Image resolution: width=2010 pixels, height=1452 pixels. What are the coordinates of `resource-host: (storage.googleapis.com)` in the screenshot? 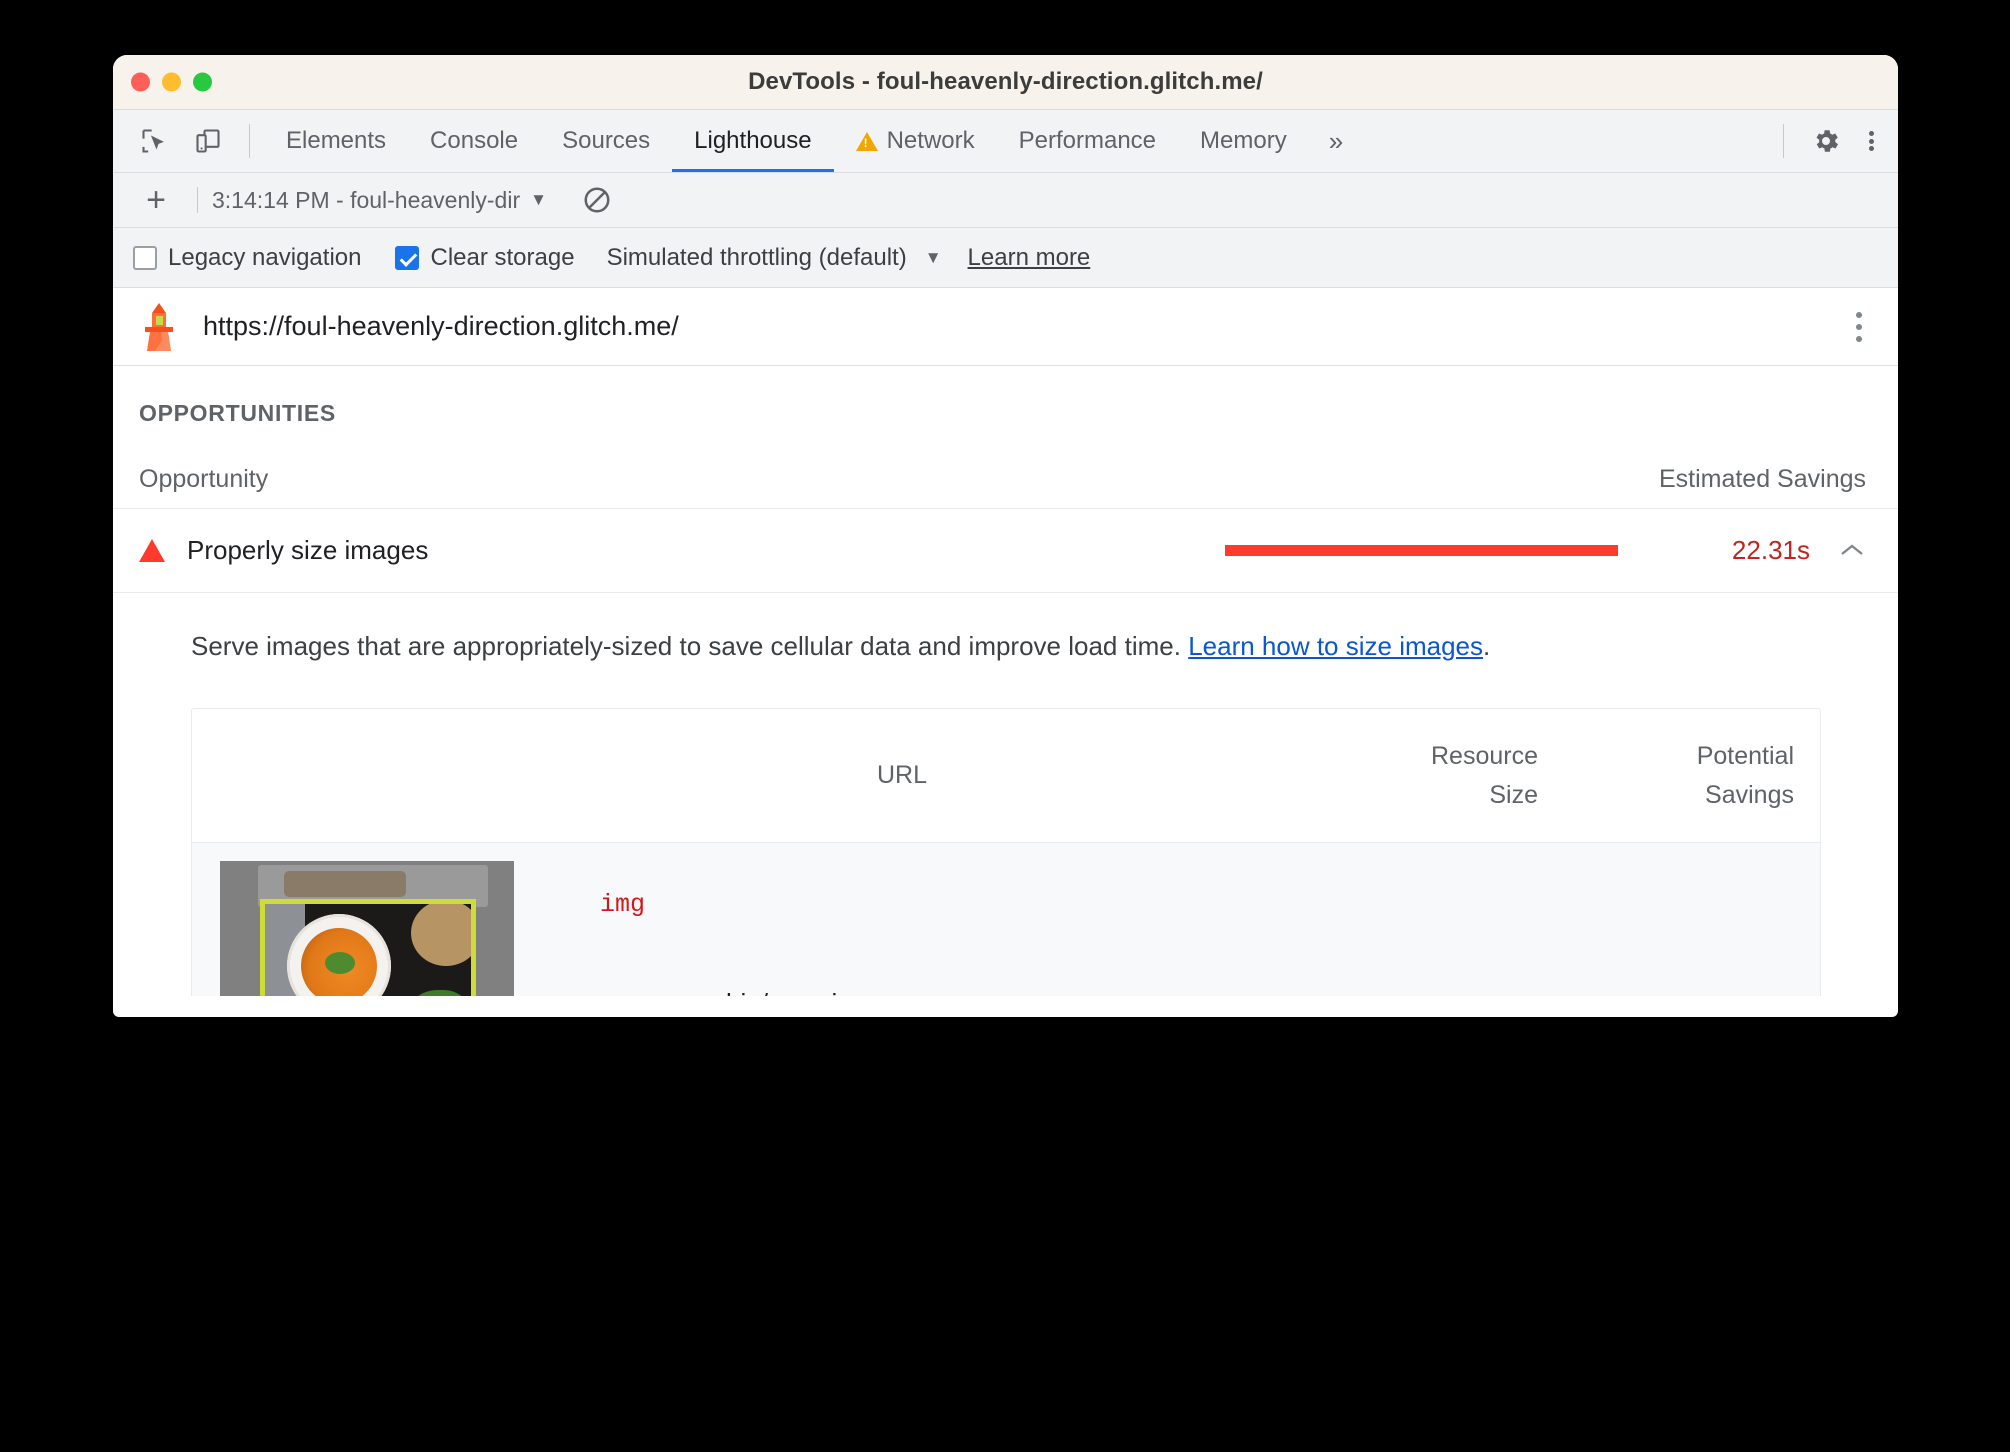 It's located at (1004, 994).